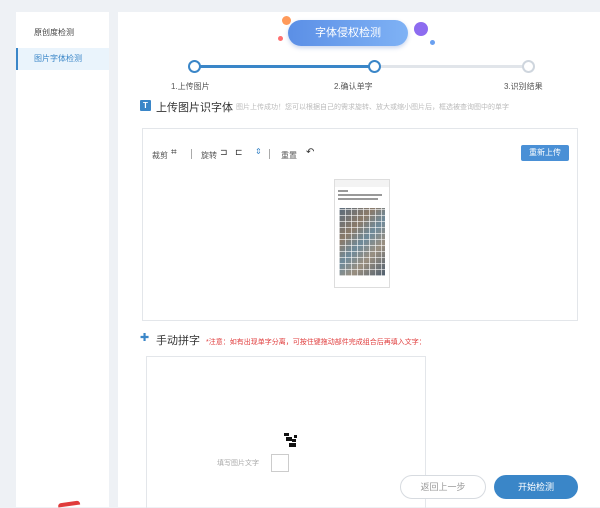 This screenshot has height=508, width=600. Describe the element at coordinates (58, 58) in the screenshot. I see `sidebar-item-label: 图片字体检测` at that location.